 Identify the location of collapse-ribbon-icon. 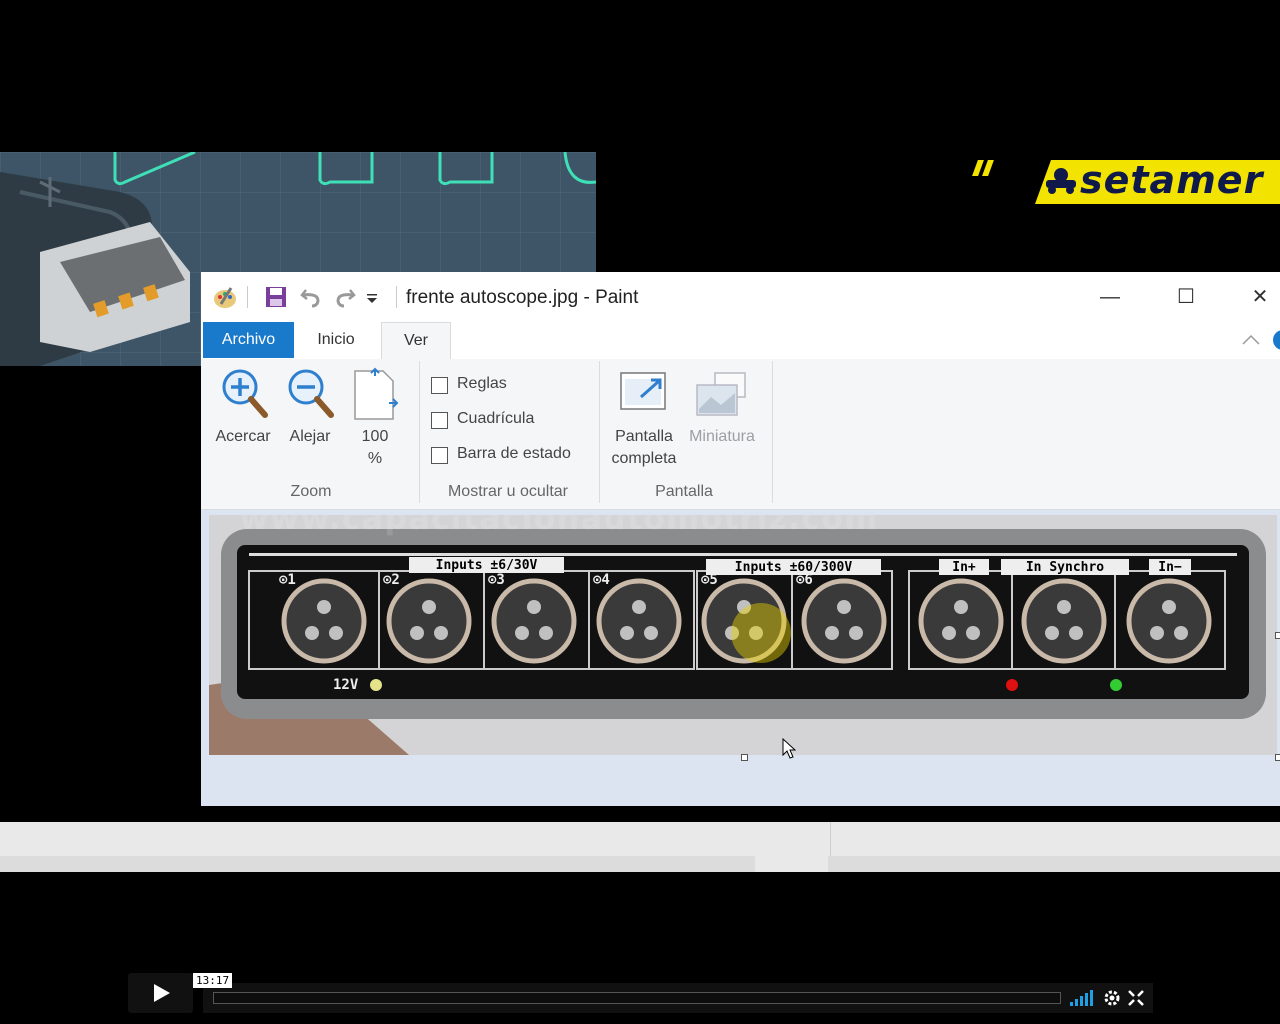
(1251, 340).